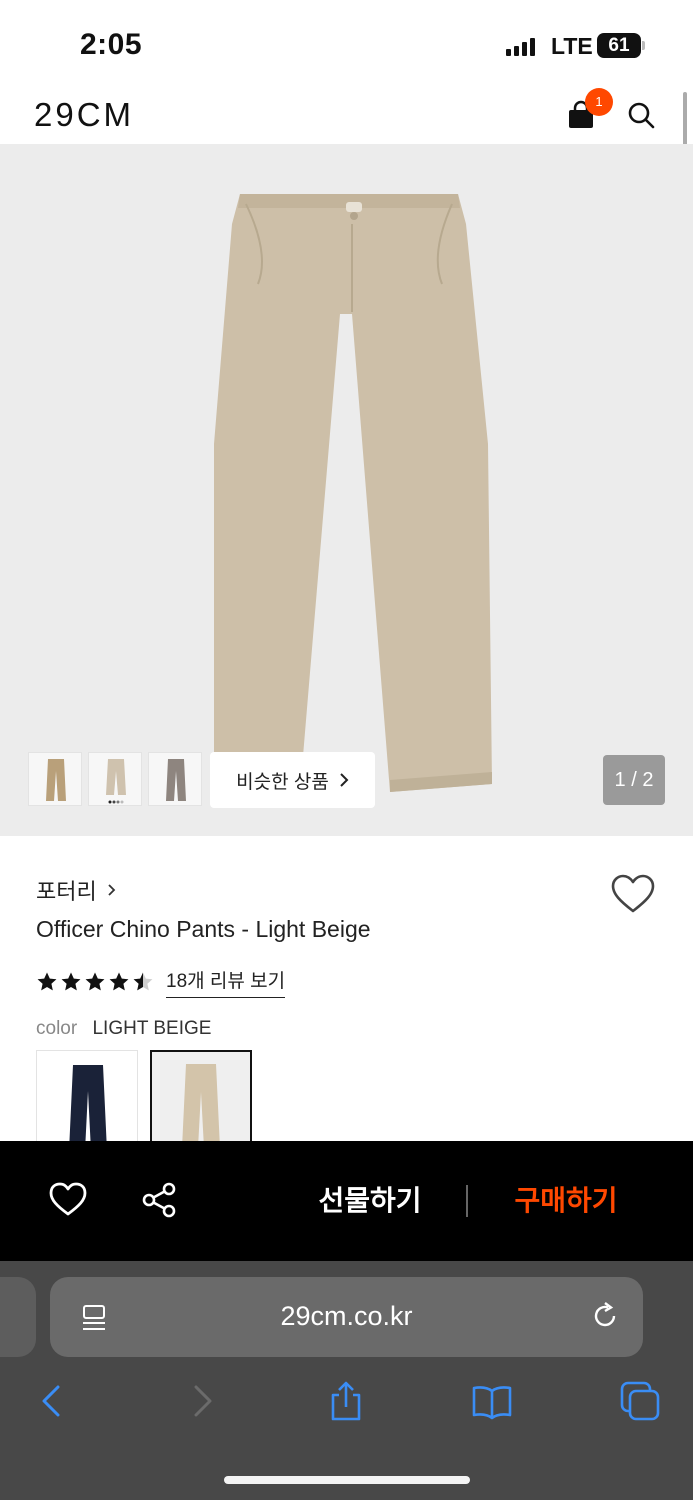 Image resolution: width=693 pixels, height=1500 pixels. Describe the element at coordinates (159, 1200) in the screenshot. I see `share-icon` at that location.